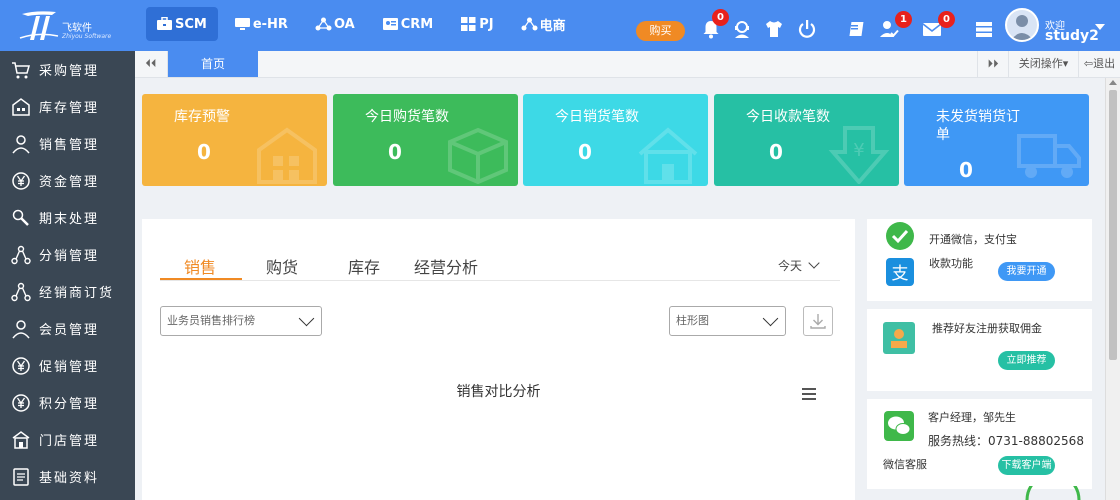  Describe the element at coordinates (973, 239) in the screenshot. I see `payment-promo-line1: 开通微信，支付宝` at that location.